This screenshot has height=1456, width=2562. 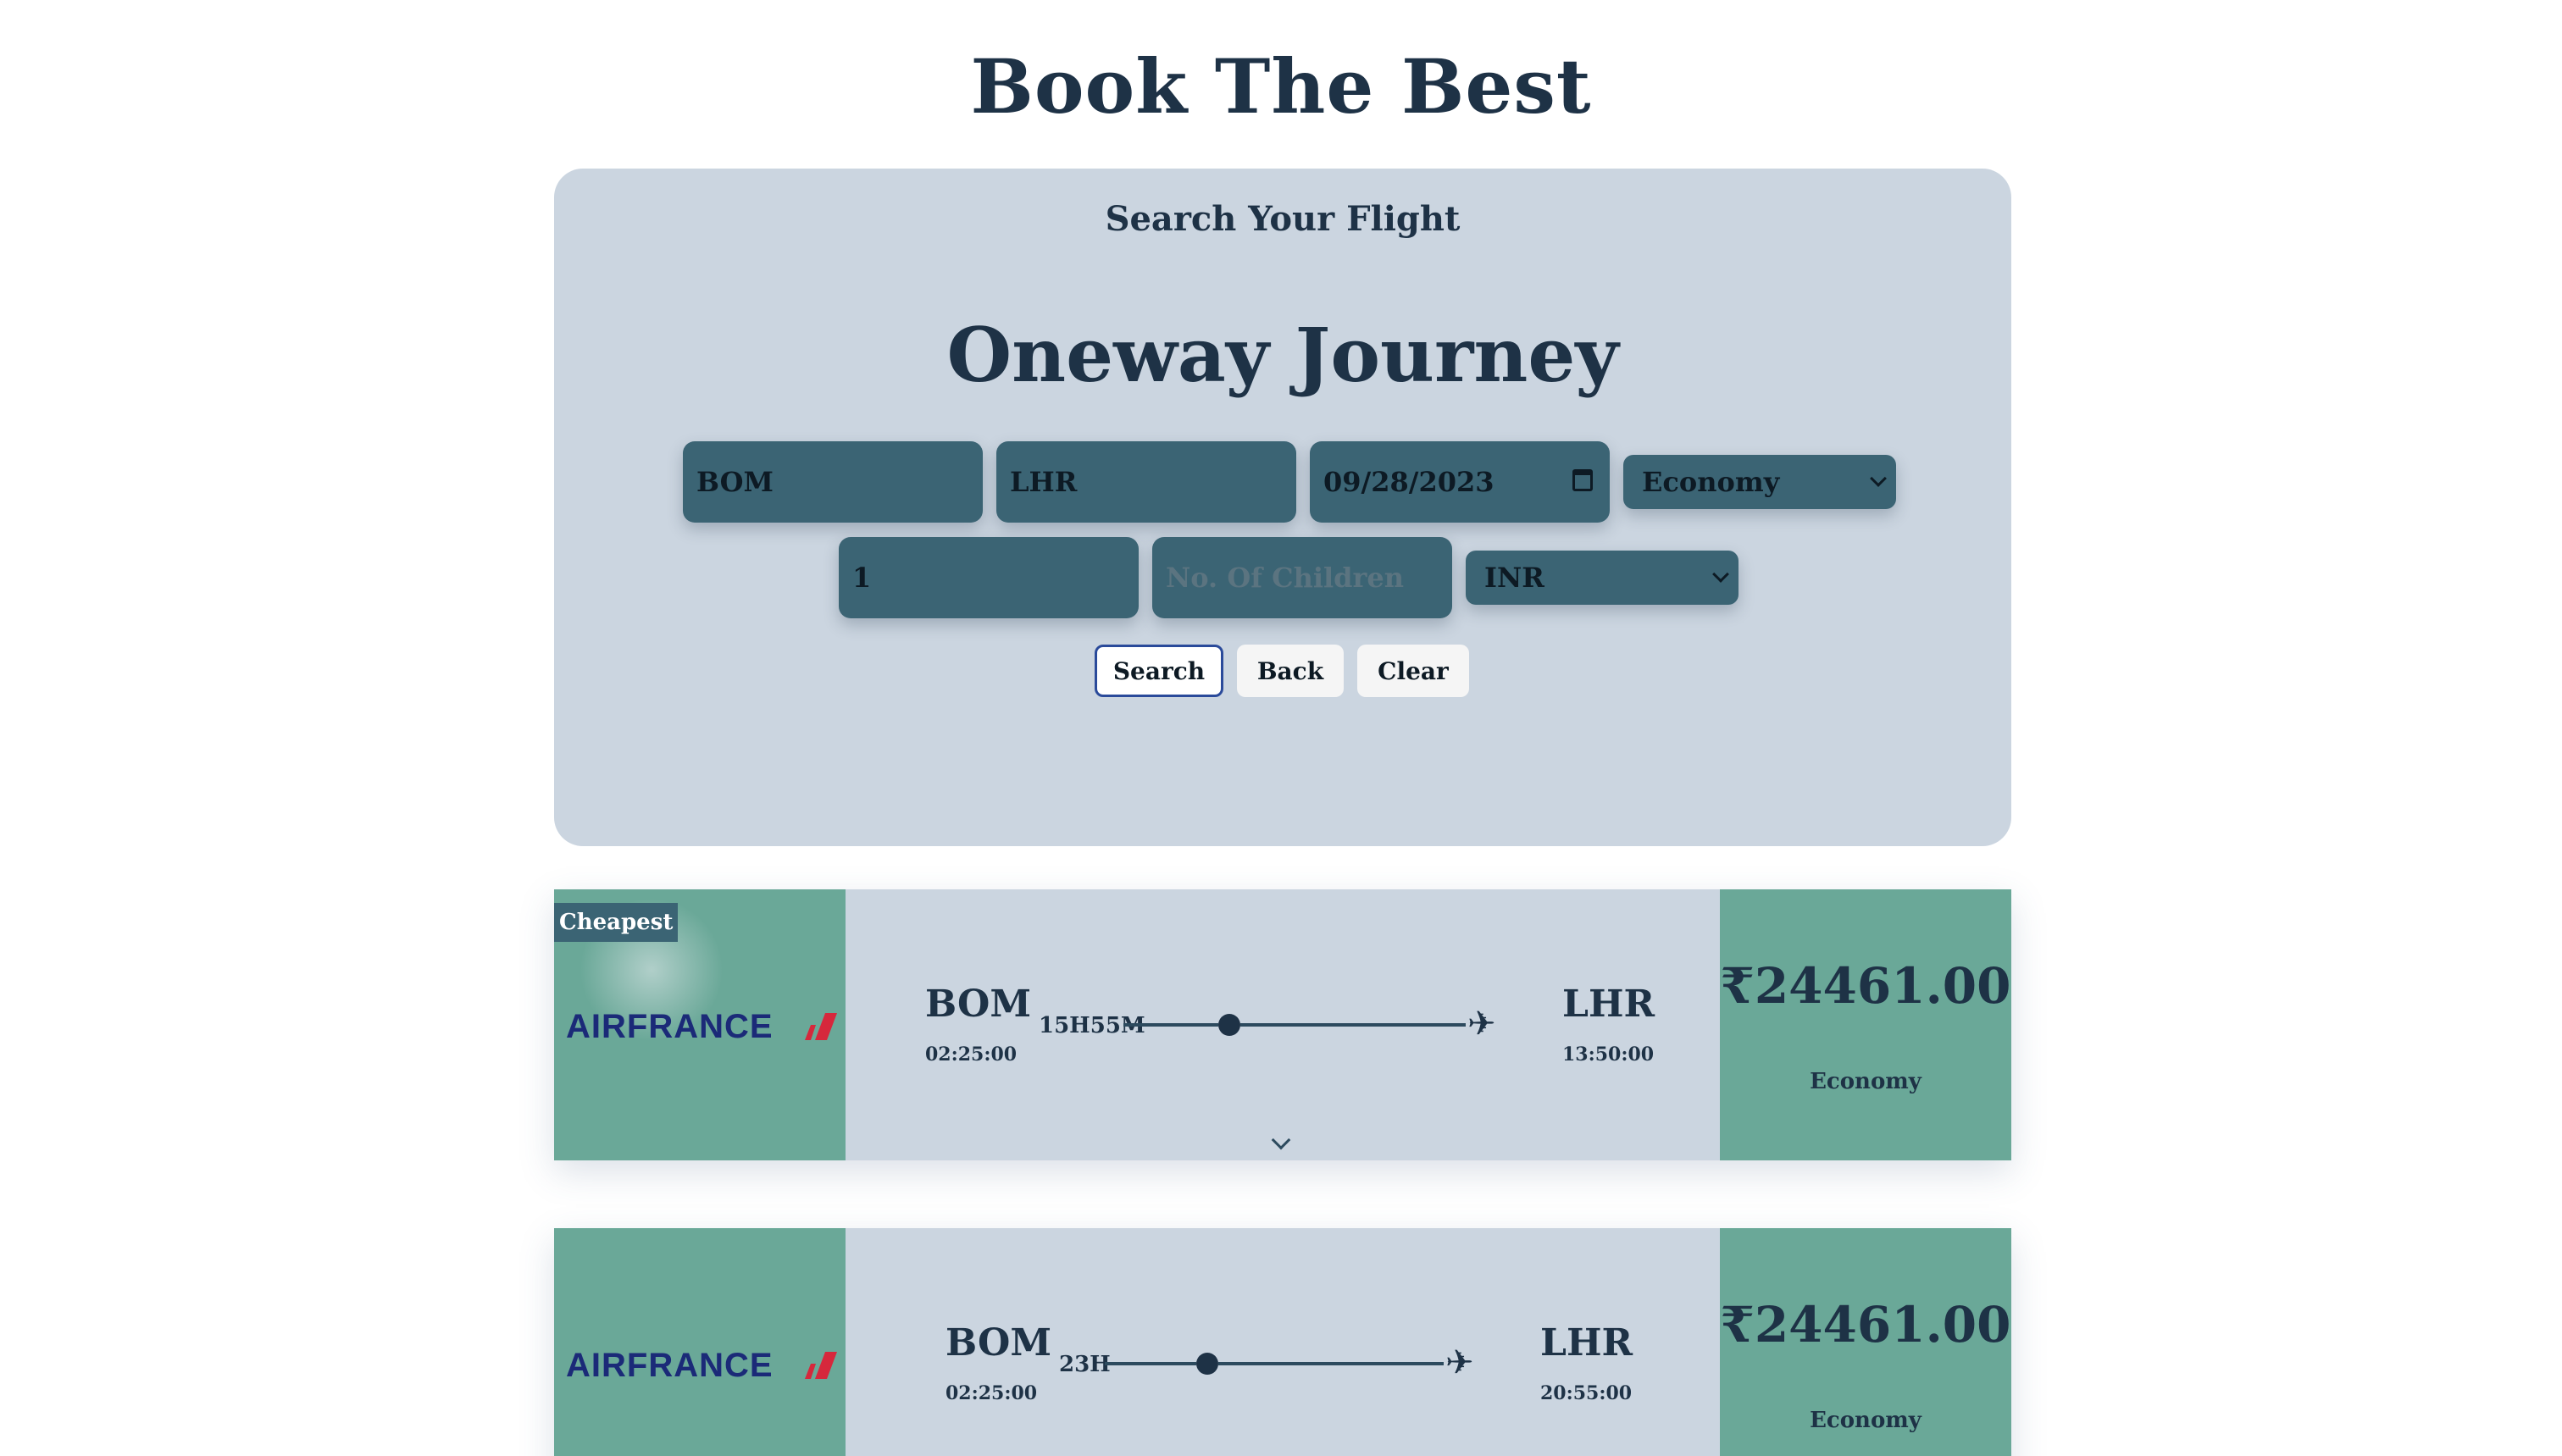 I want to click on from-field, so click(x=833, y=482).